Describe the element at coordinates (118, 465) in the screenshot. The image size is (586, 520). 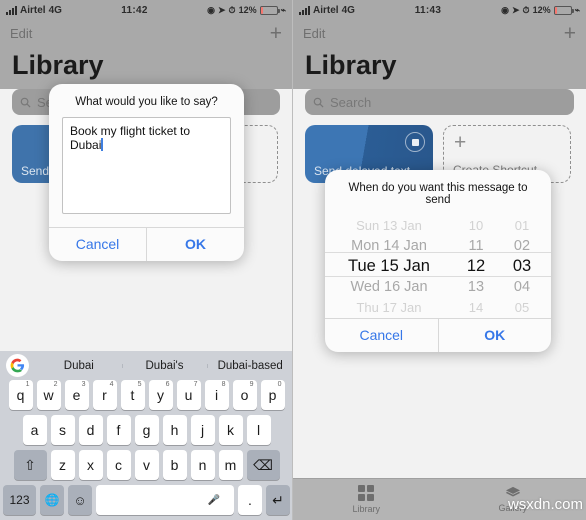
I see `key-c: c` at that location.